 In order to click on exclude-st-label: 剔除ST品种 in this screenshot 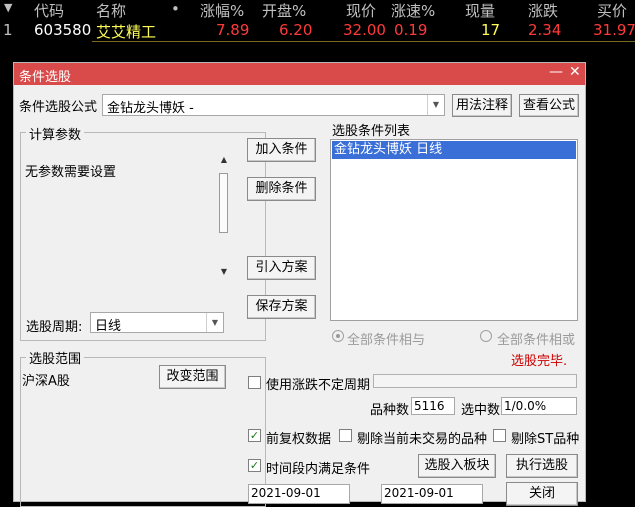, I will do `click(545, 439)`.